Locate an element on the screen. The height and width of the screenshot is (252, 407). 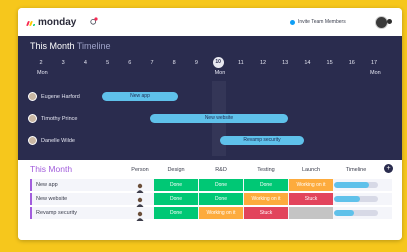
monday-logo: monday is located at coordinates (51, 22).